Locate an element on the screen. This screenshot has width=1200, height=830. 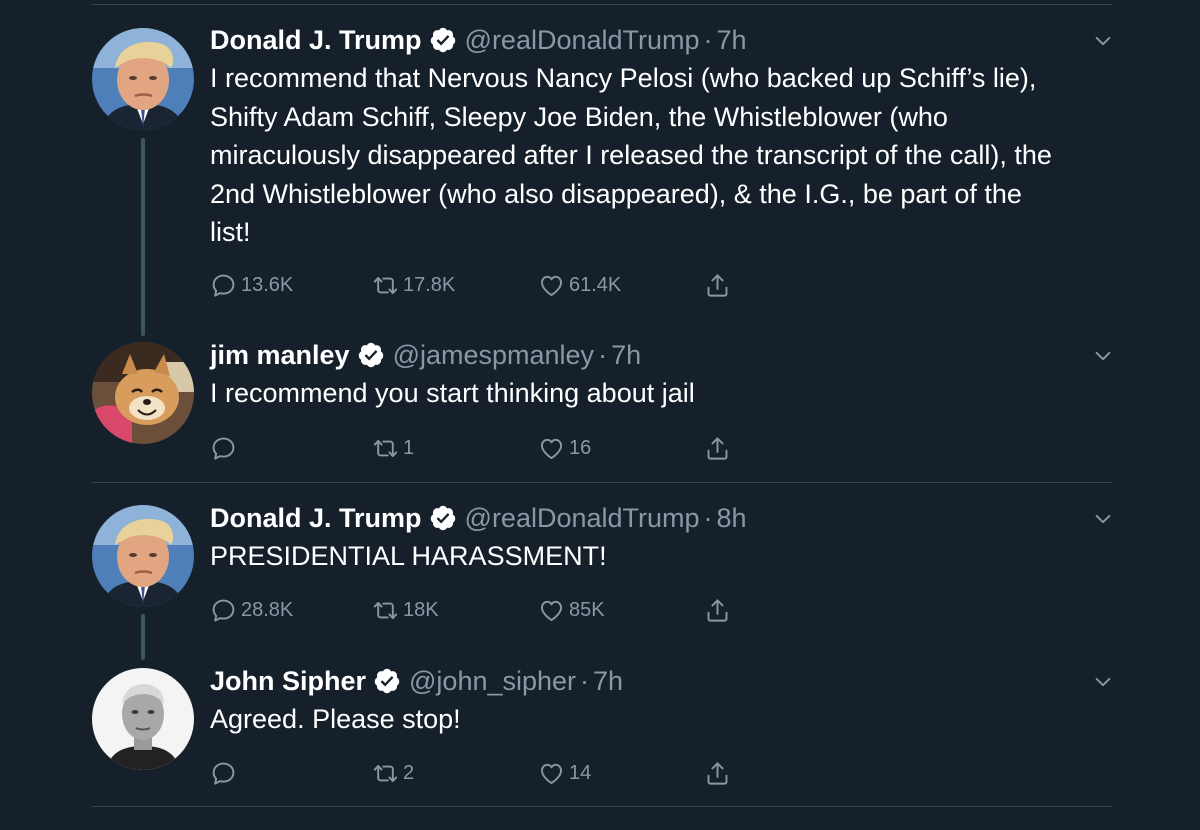
like-button: 61.4K is located at coordinates (579, 285).